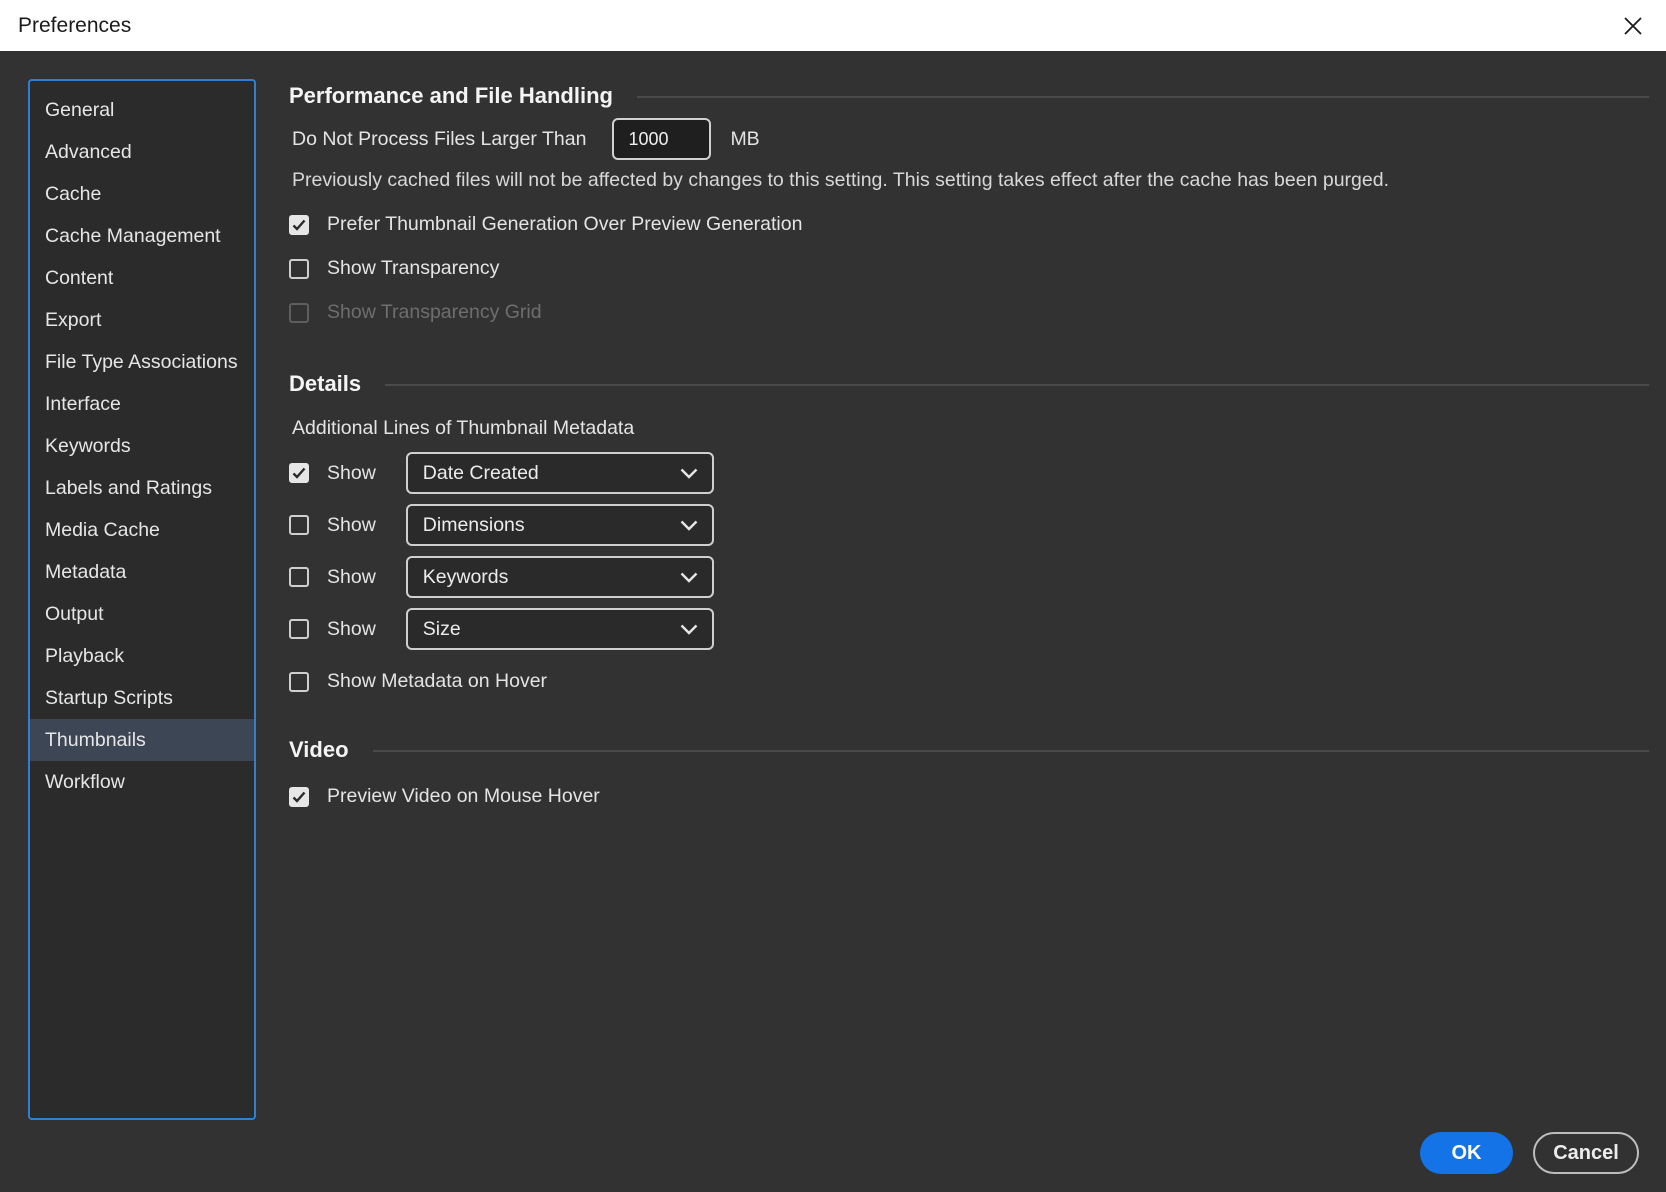  Describe the element at coordinates (441, 628) in the screenshot. I see `dropdown-value: Size` at that location.